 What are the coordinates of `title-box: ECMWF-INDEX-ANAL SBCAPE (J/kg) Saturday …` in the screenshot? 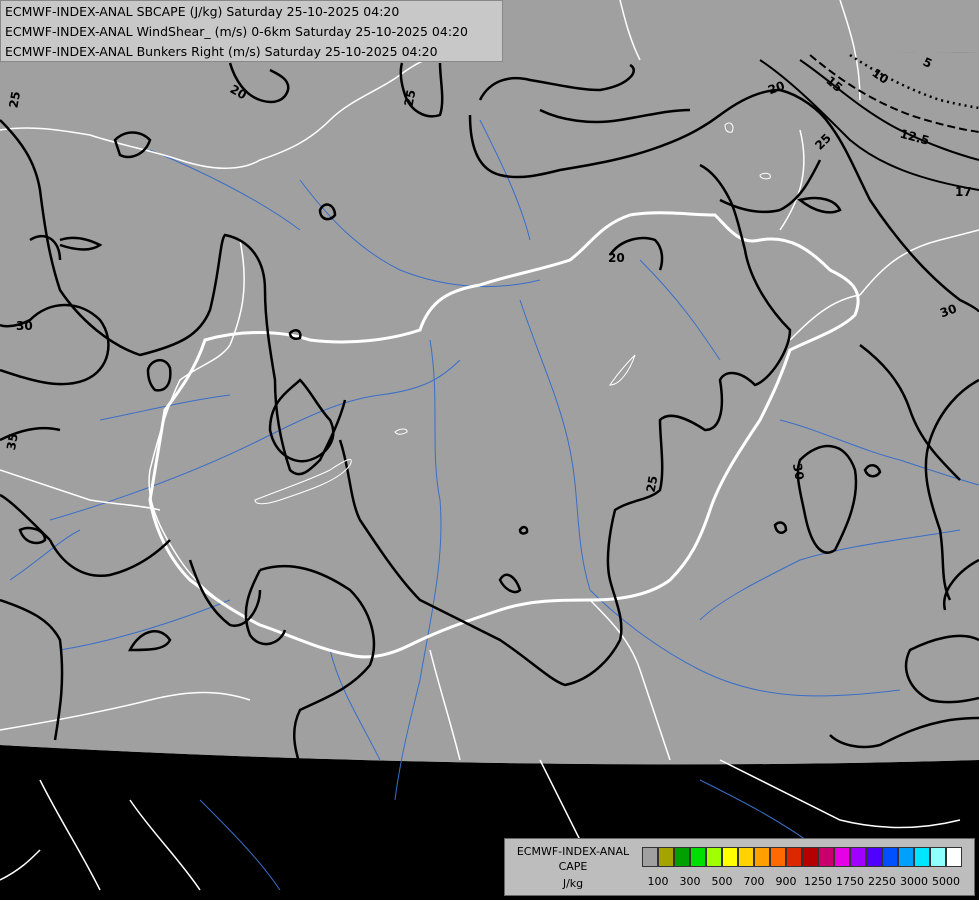 It's located at (251, 31).